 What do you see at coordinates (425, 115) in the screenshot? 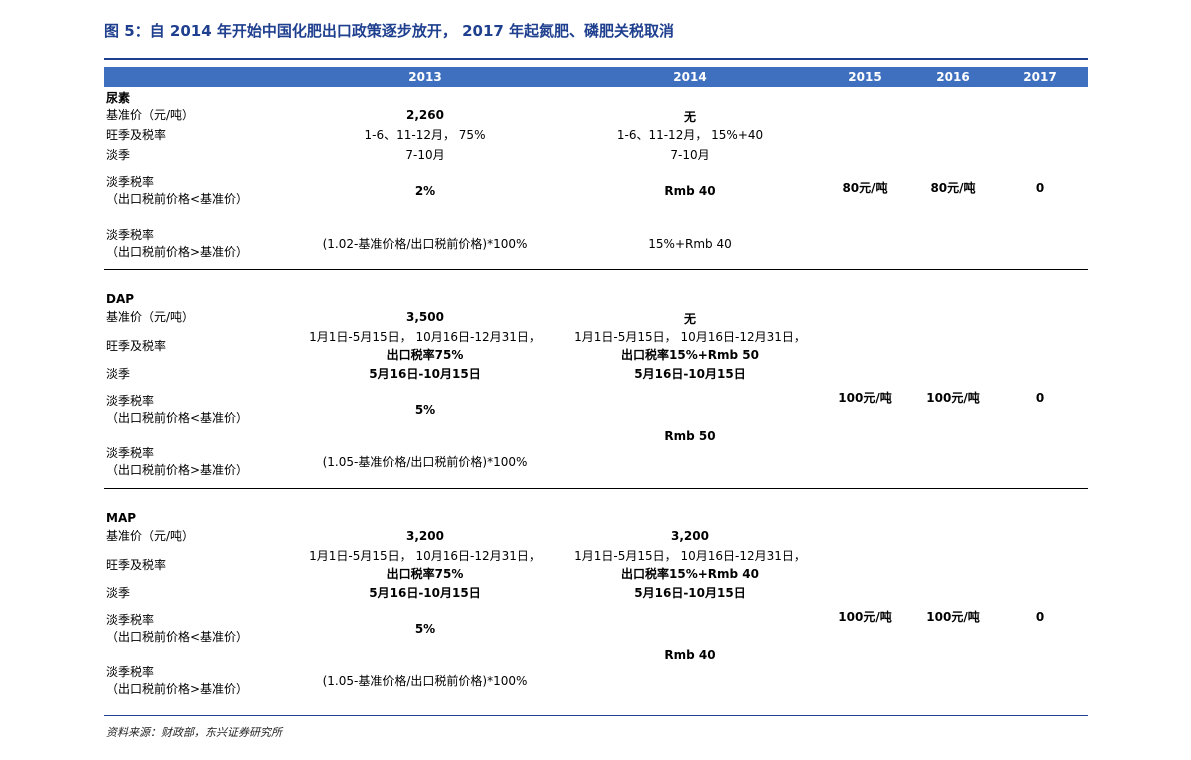
I see `urea-base-2013: 2,260` at bounding box center [425, 115].